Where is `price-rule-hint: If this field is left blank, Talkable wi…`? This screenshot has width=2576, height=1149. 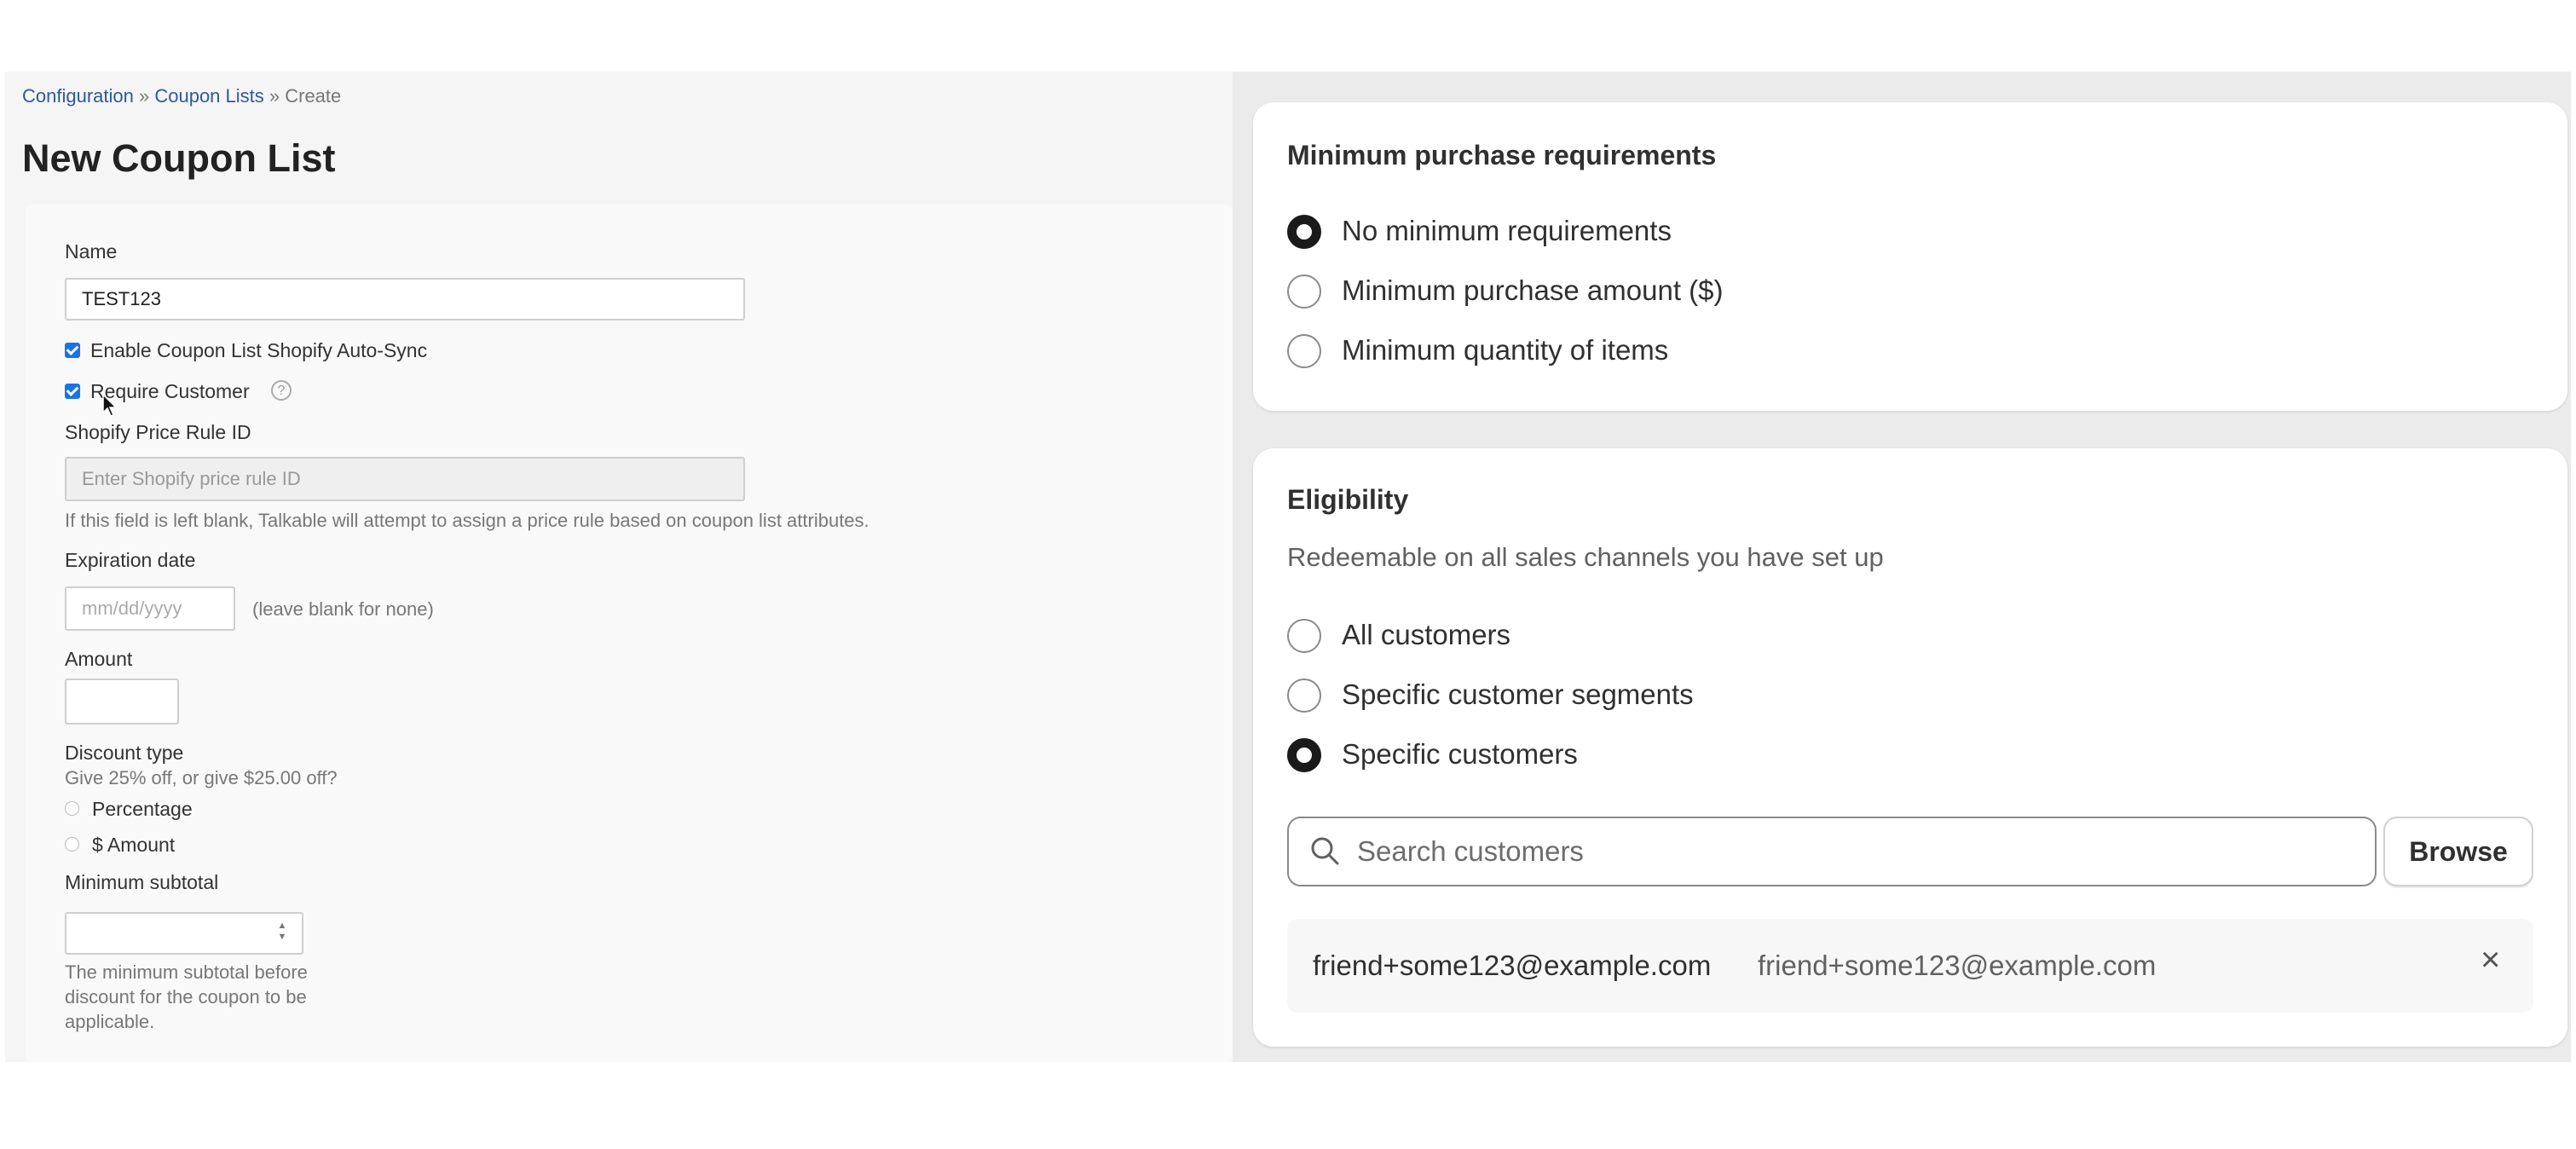
price-rule-hint: If this field is left blank, Talkable wi… is located at coordinates (467, 520).